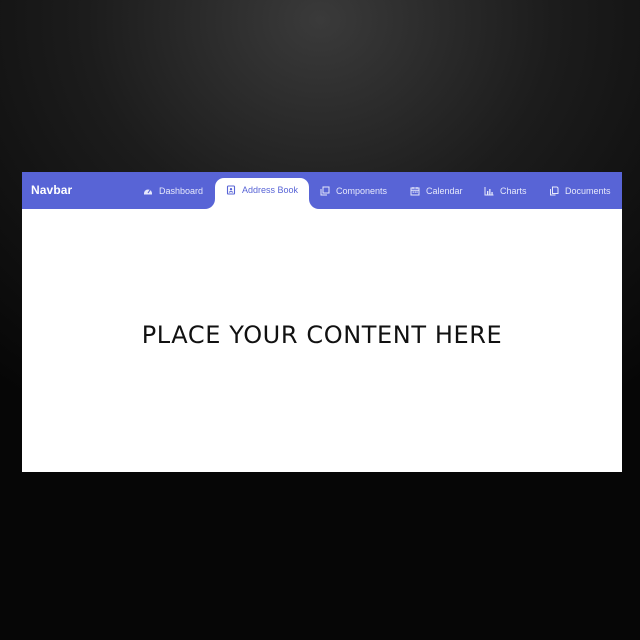 The height and width of the screenshot is (640, 640). Describe the element at coordinates (51, 190) in the screenshot. I see `navbar-brand: Navbar` at that location.